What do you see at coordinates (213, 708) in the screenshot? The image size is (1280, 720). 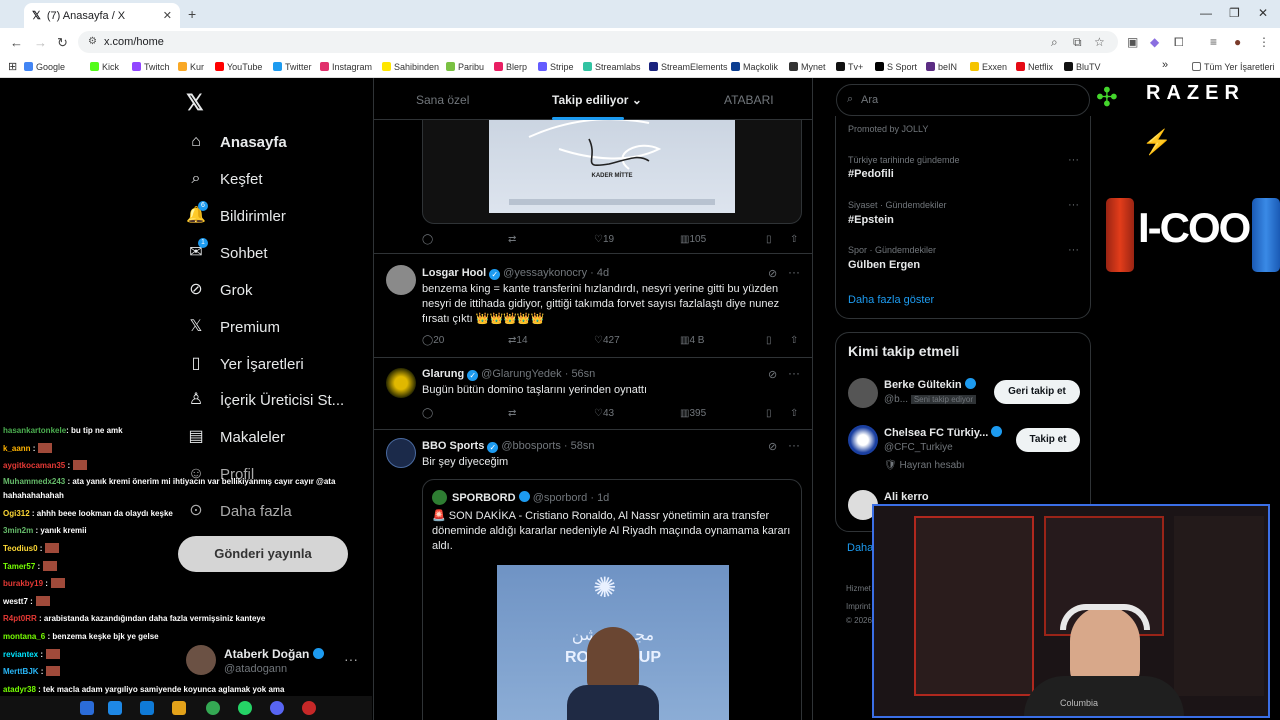 I see `app-chrome-icon` at bounding box center [213, 708].